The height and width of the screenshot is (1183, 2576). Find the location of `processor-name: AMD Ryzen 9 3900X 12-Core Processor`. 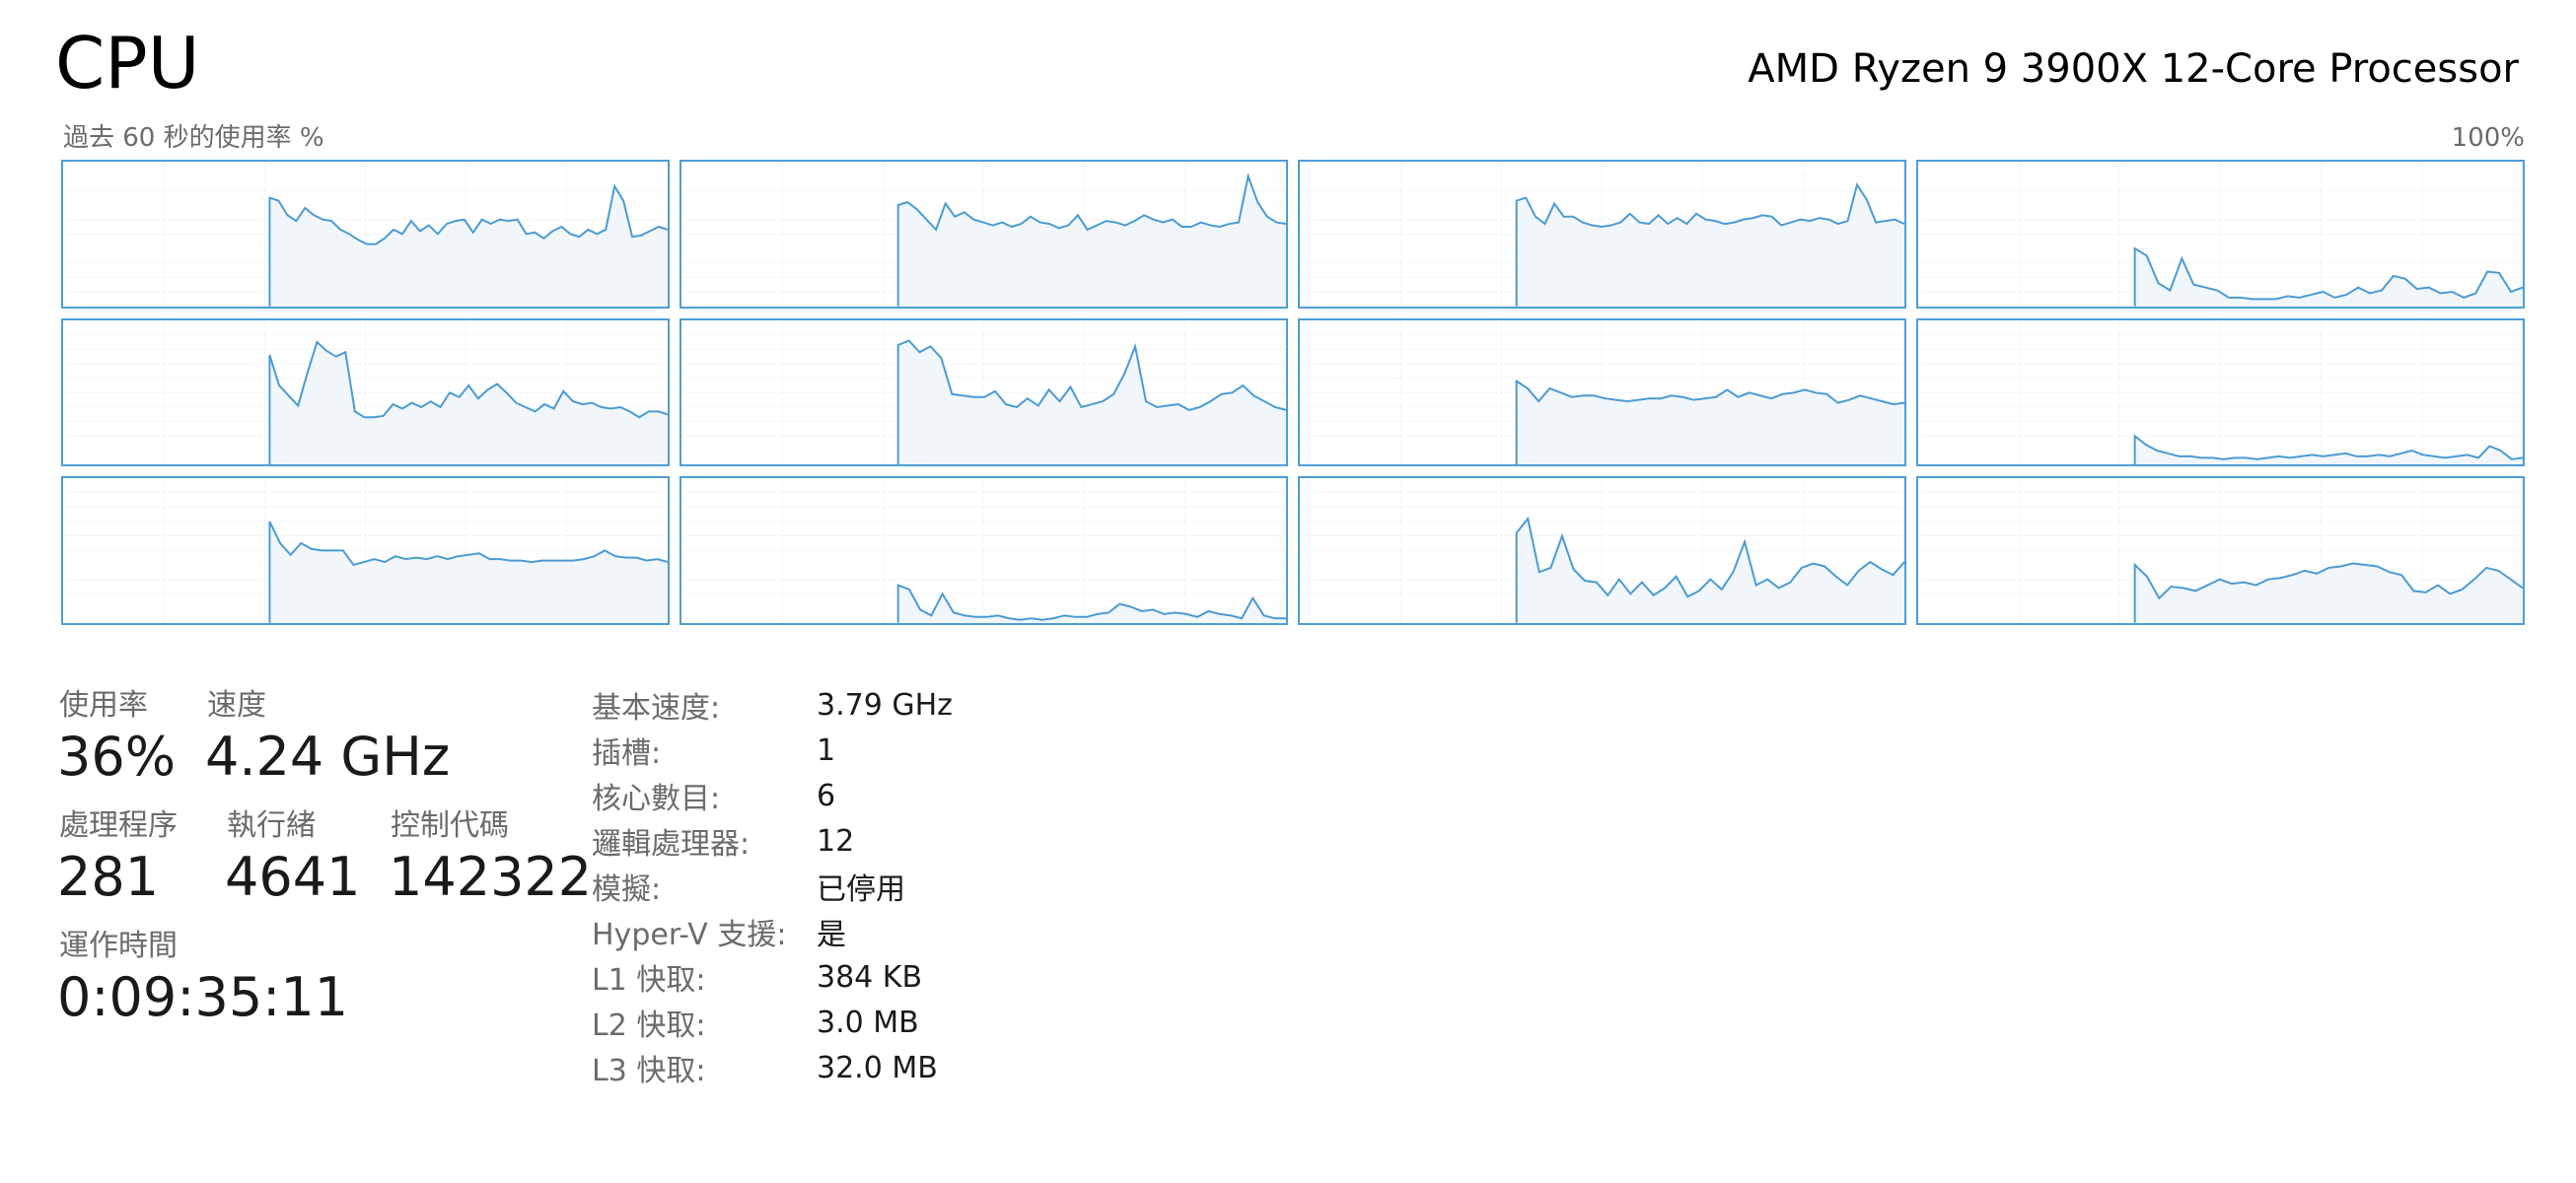

processor-name: AMD Ryzen 9 3900X 12-Core Processor is located at coordinates (2133, 69).